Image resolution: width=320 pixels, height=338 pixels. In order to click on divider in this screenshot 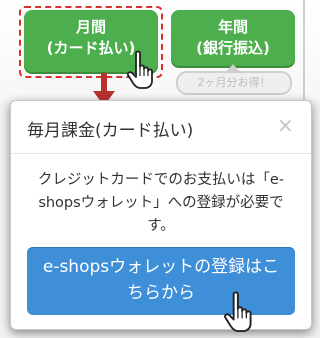, I will do `click(304, 50)`.